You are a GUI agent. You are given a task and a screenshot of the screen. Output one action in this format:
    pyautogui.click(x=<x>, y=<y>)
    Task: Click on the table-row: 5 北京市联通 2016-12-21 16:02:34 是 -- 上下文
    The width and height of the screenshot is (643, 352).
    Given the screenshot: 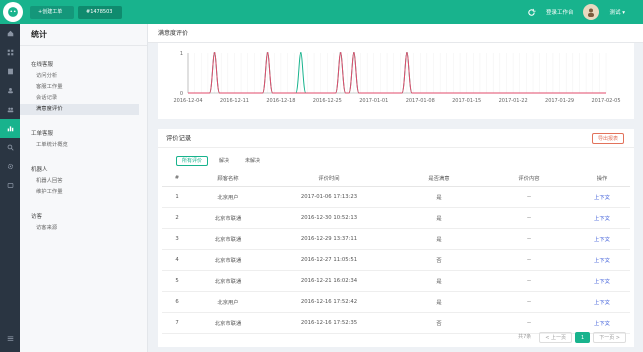 What is the action you would take?
    pyautogui.click(x=396, y=281)
    